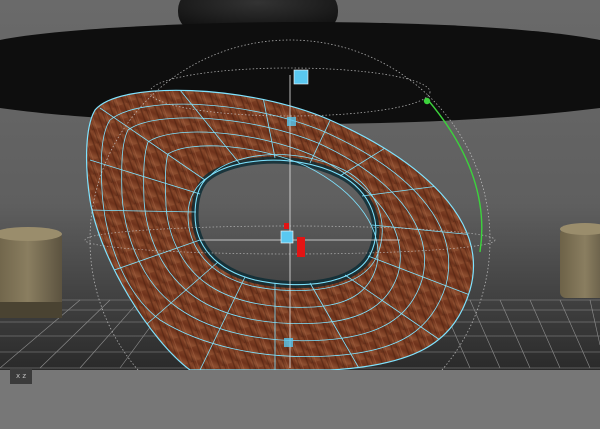  What do you see at coordinates (21, 376) in the screenshot?
I see `axis-indicator: x z` at bounding box center [21, 376].